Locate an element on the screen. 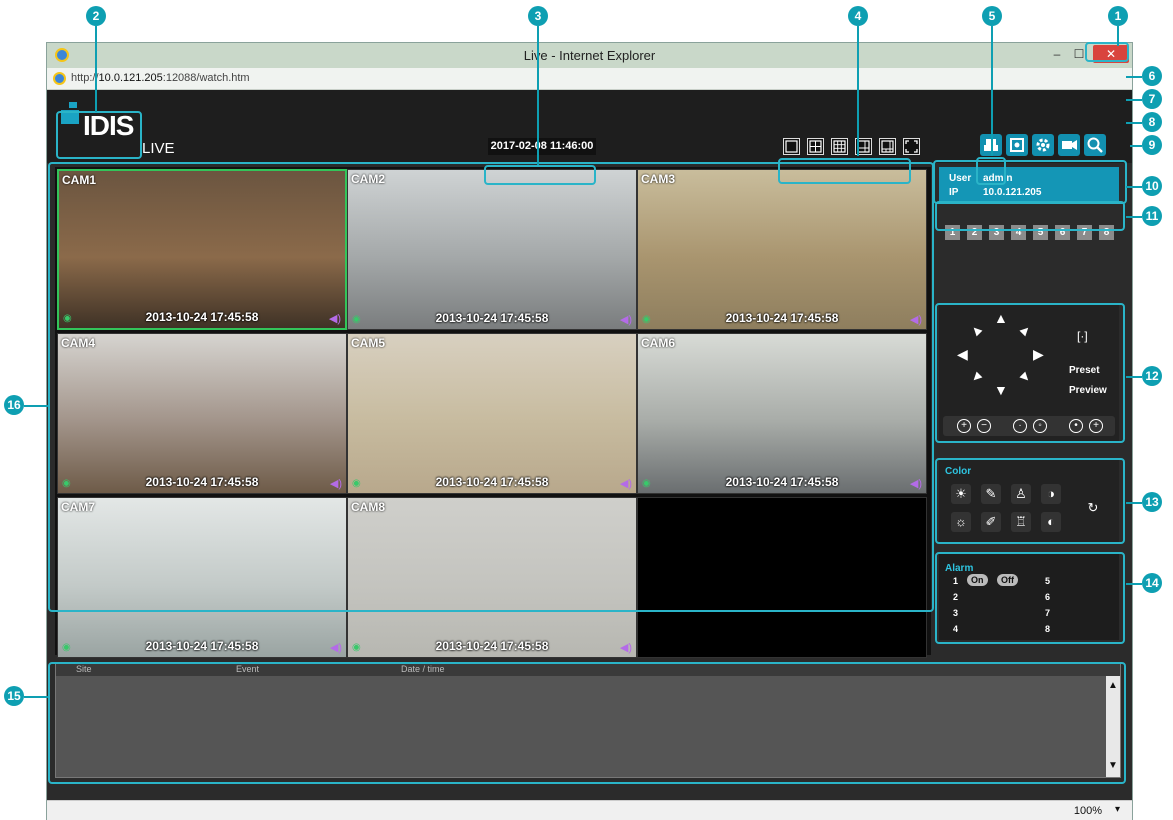  event-log-scrollbar: ▲ ▼ is located at coordinates (1113, 726).